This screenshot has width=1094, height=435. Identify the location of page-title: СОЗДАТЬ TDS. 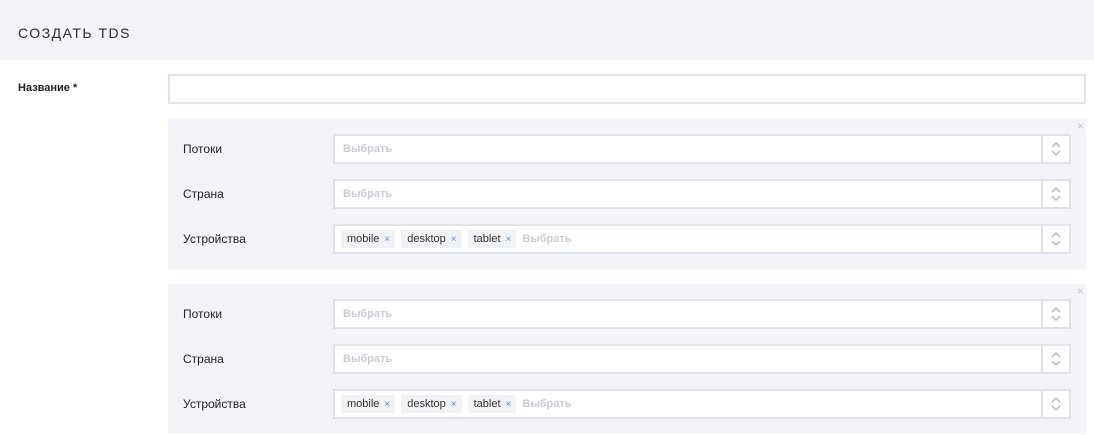
(75, 33).